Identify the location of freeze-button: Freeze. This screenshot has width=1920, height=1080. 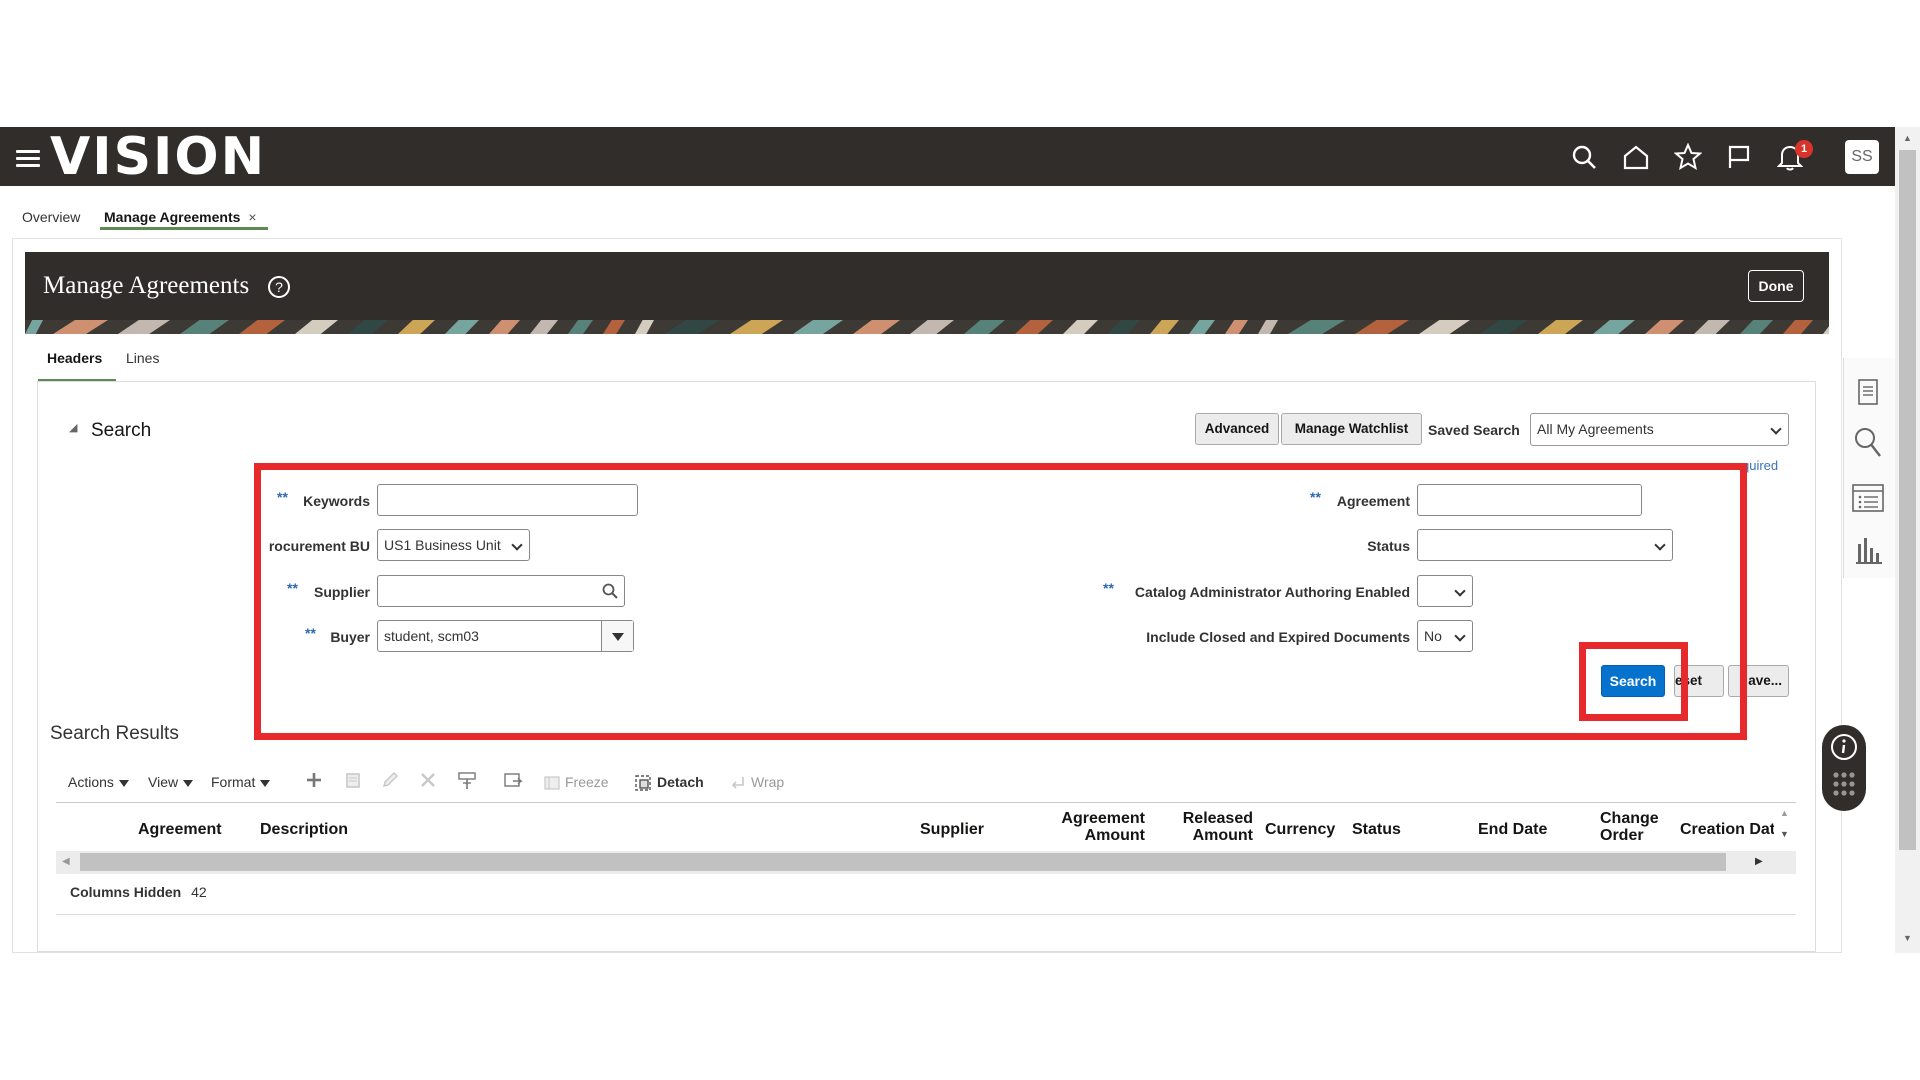
(576, 782).